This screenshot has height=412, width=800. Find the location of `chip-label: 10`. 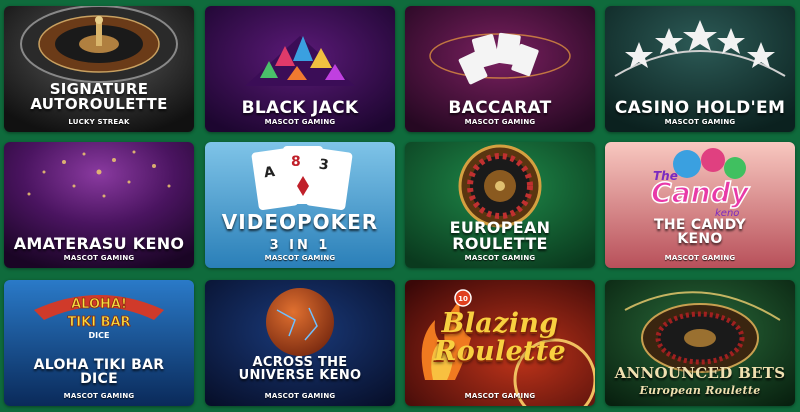

chip-label: 10 is located at coordinates (463, 299).